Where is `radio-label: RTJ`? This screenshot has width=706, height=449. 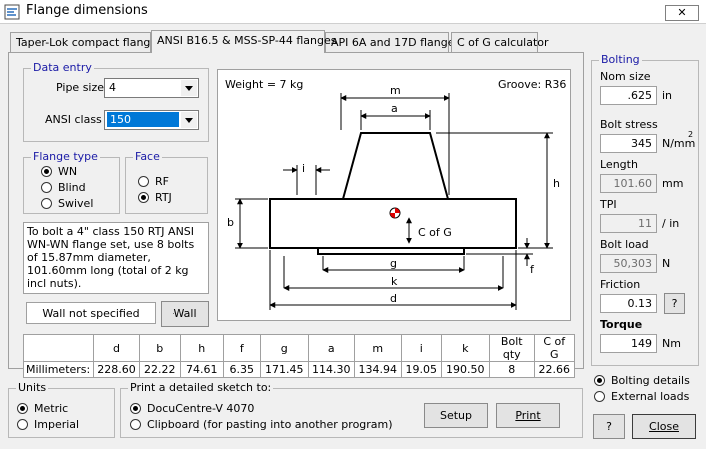
radio-label: RTJ is located at coordinates (163, 197).